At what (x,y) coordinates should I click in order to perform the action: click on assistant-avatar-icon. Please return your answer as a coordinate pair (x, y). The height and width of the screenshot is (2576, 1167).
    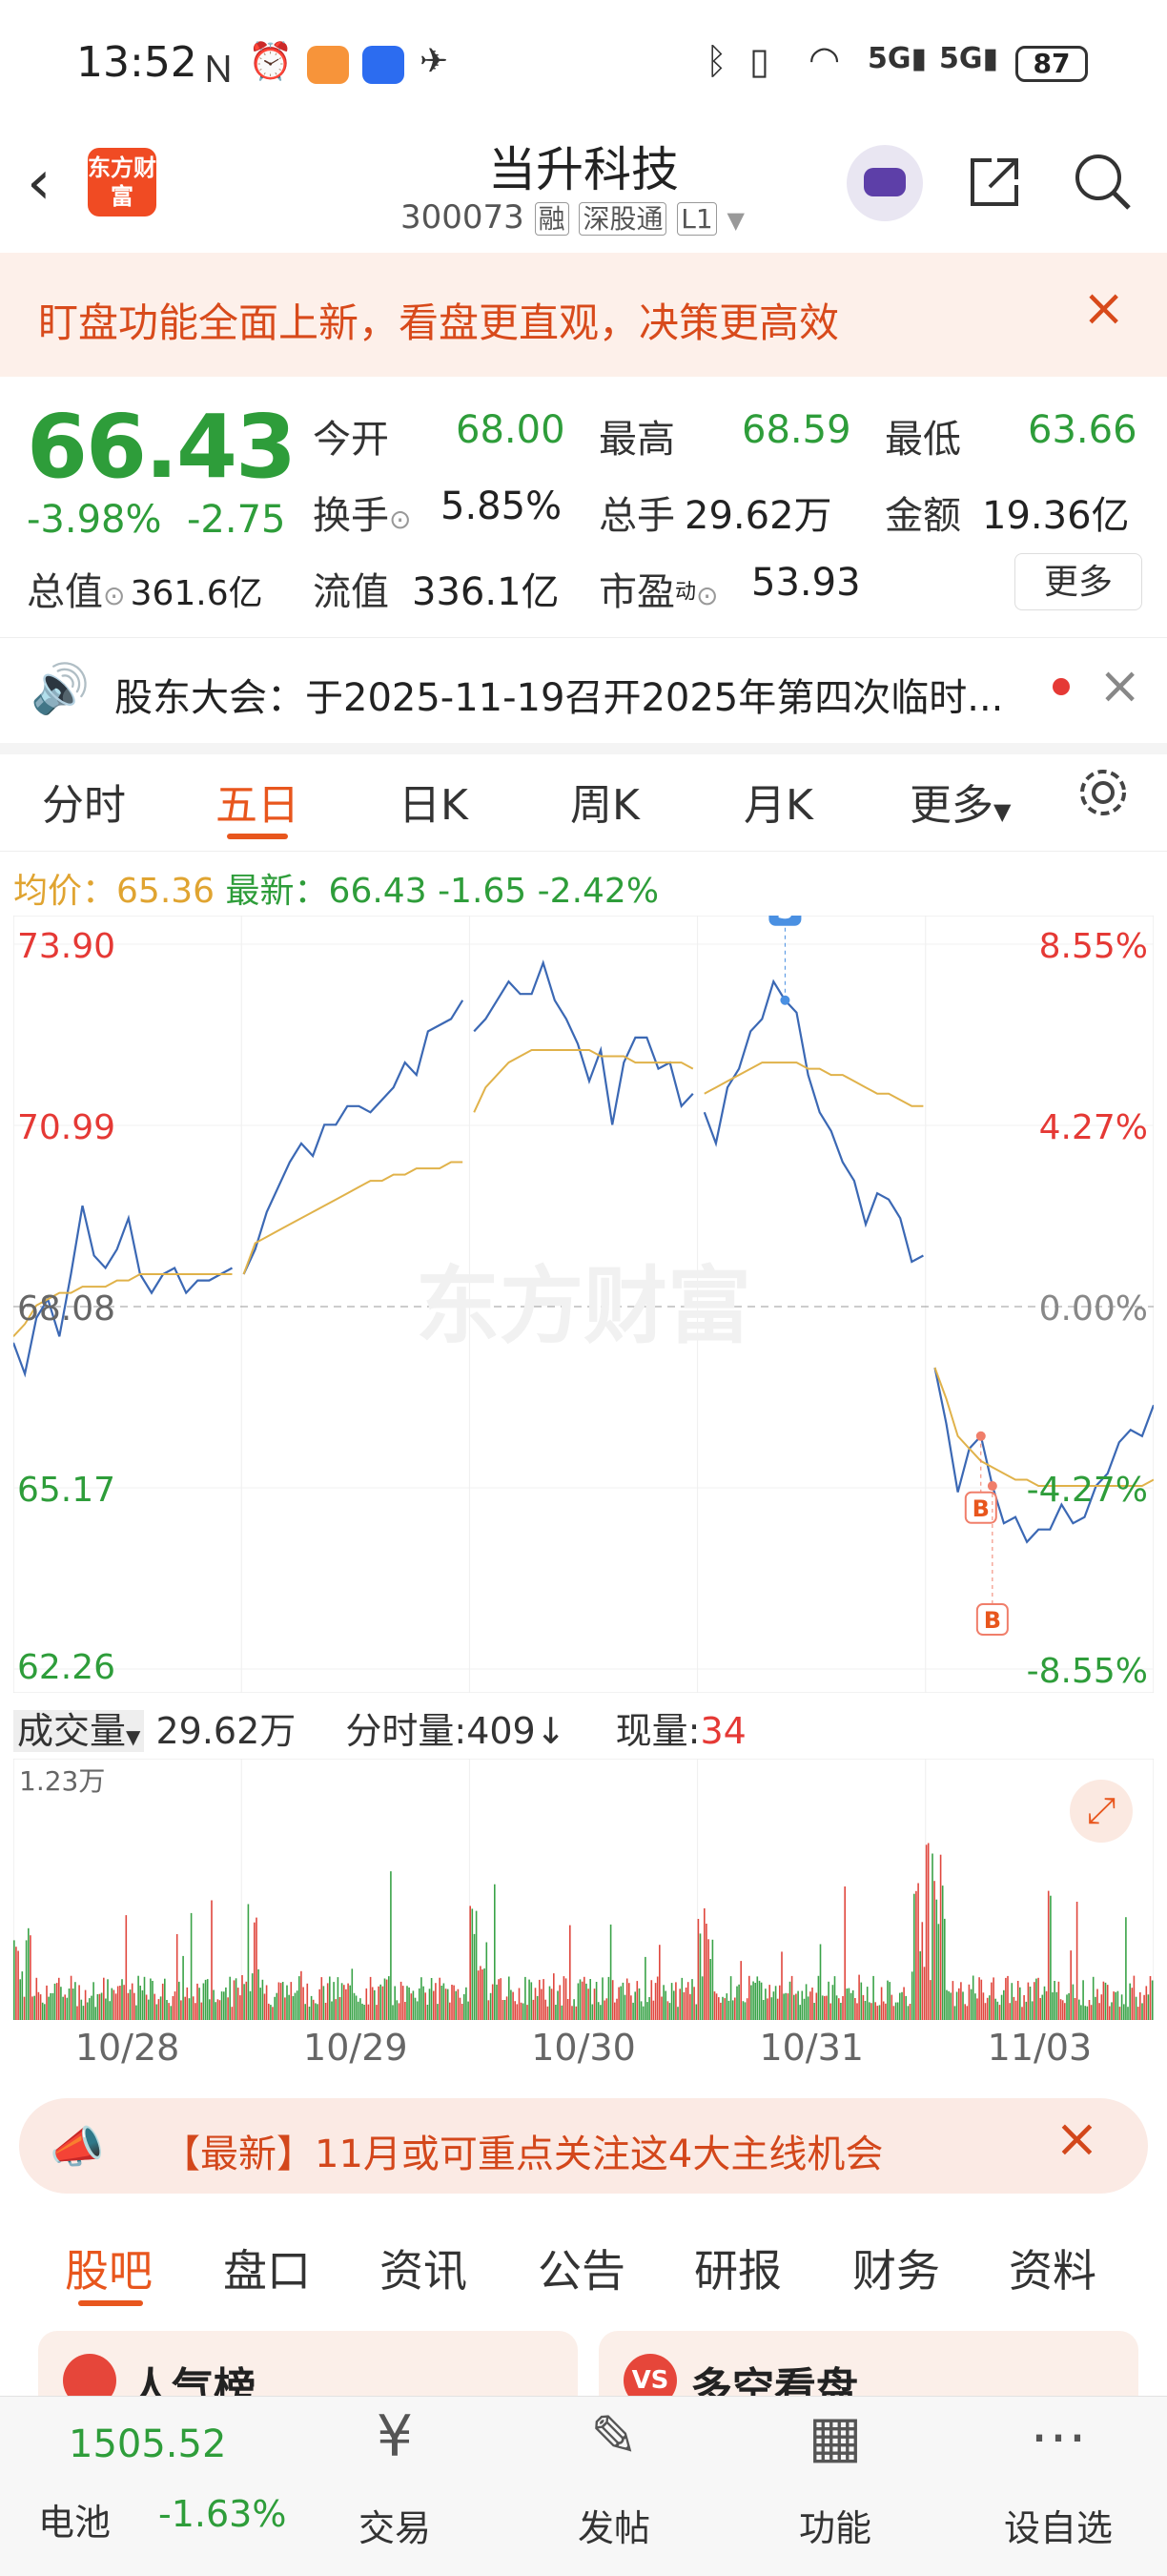
    Looking at the image, I should click on (885, 183).